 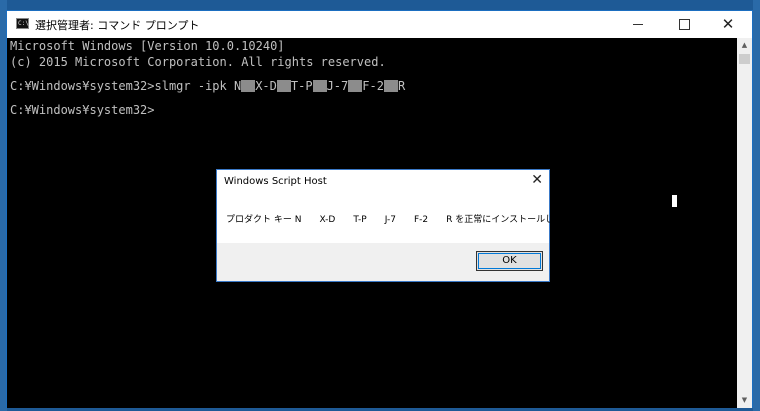 I want to click on scroll-up-icon: ▲, so click(x=744, y=45).